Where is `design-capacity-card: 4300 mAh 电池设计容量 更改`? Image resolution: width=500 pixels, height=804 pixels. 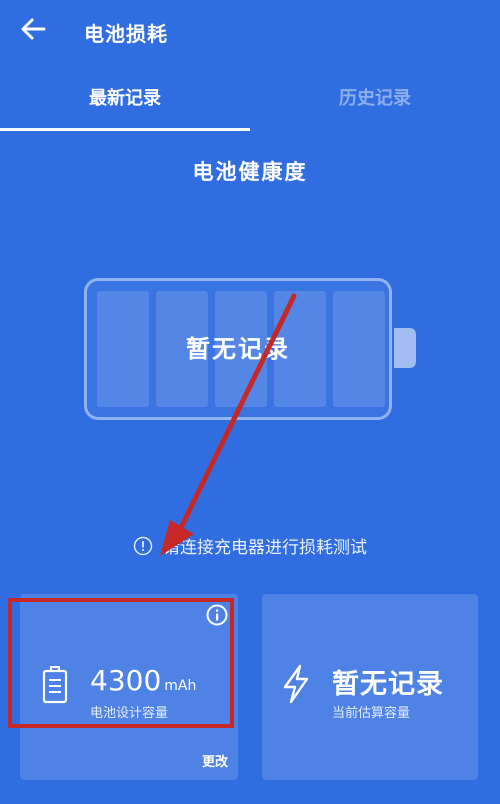
design-capacity-card: 4300 mAh 电池设计容量 更改 is located at coordinates (129, 687).